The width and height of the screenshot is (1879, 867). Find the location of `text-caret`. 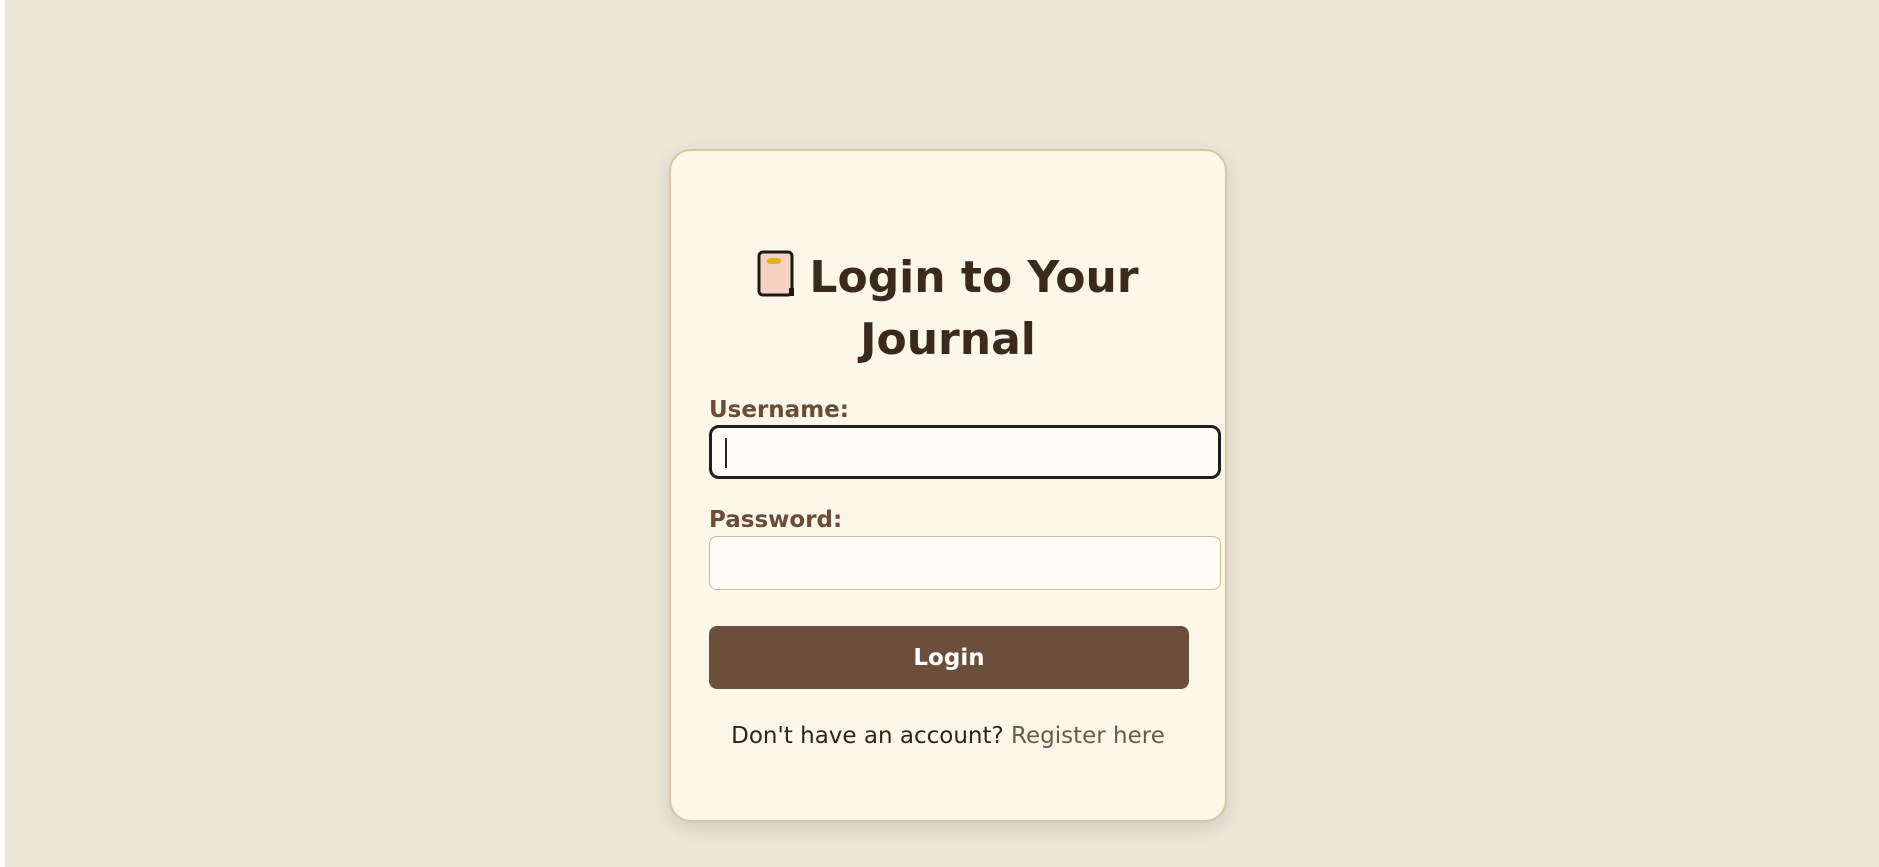

text-caret is located at coordinates (726, 453).